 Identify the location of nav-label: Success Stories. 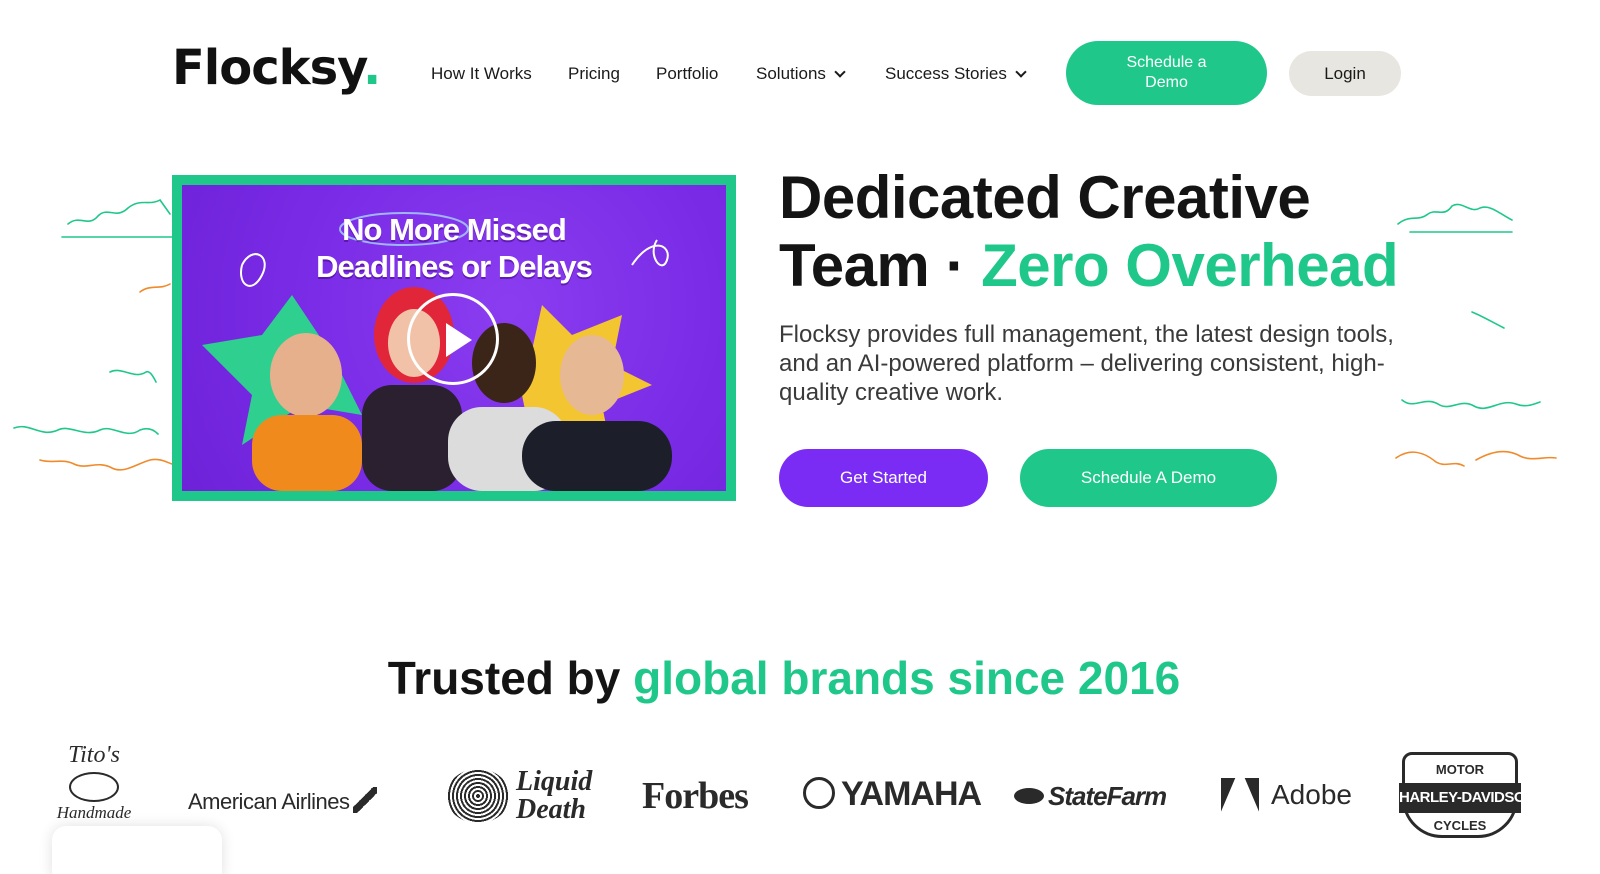
(946, 73).